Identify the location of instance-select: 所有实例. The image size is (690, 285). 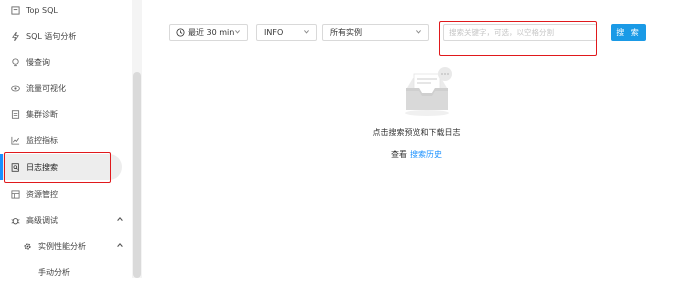
(375, 32).